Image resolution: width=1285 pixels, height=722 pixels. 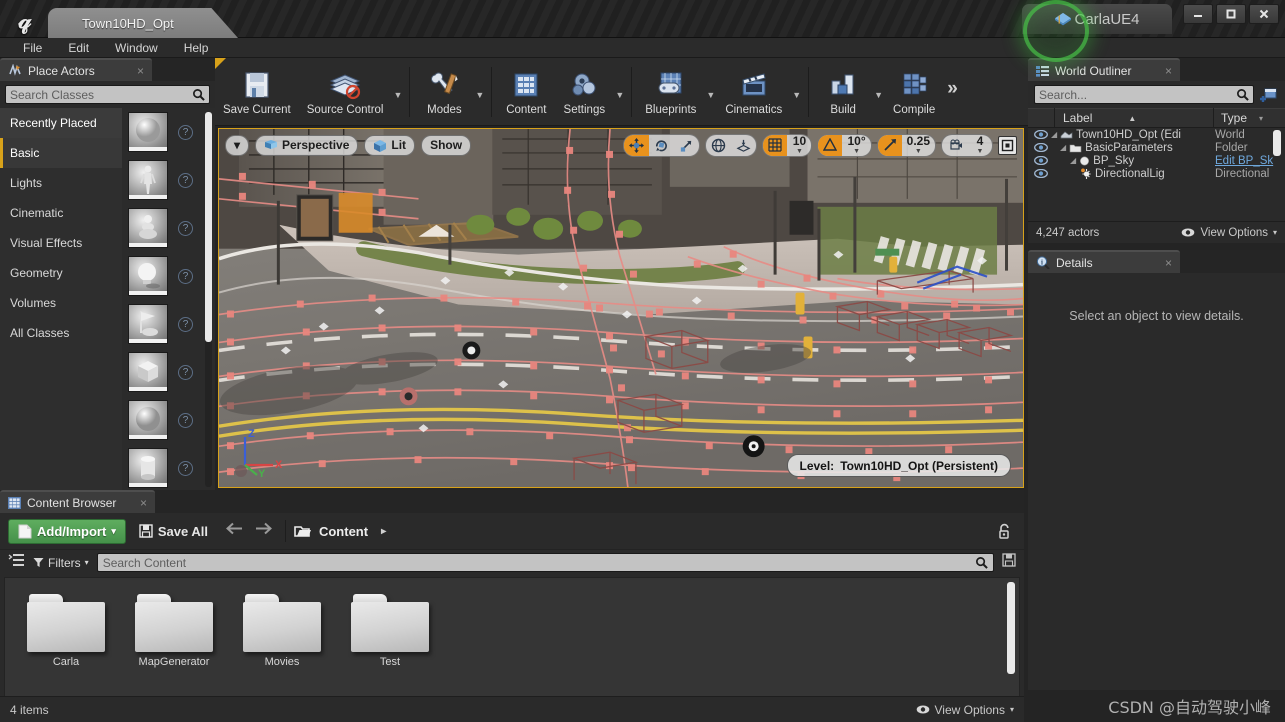 I want to click on asset-folder-mapgenerator: MapGenerator, so click(x=174, y=650).